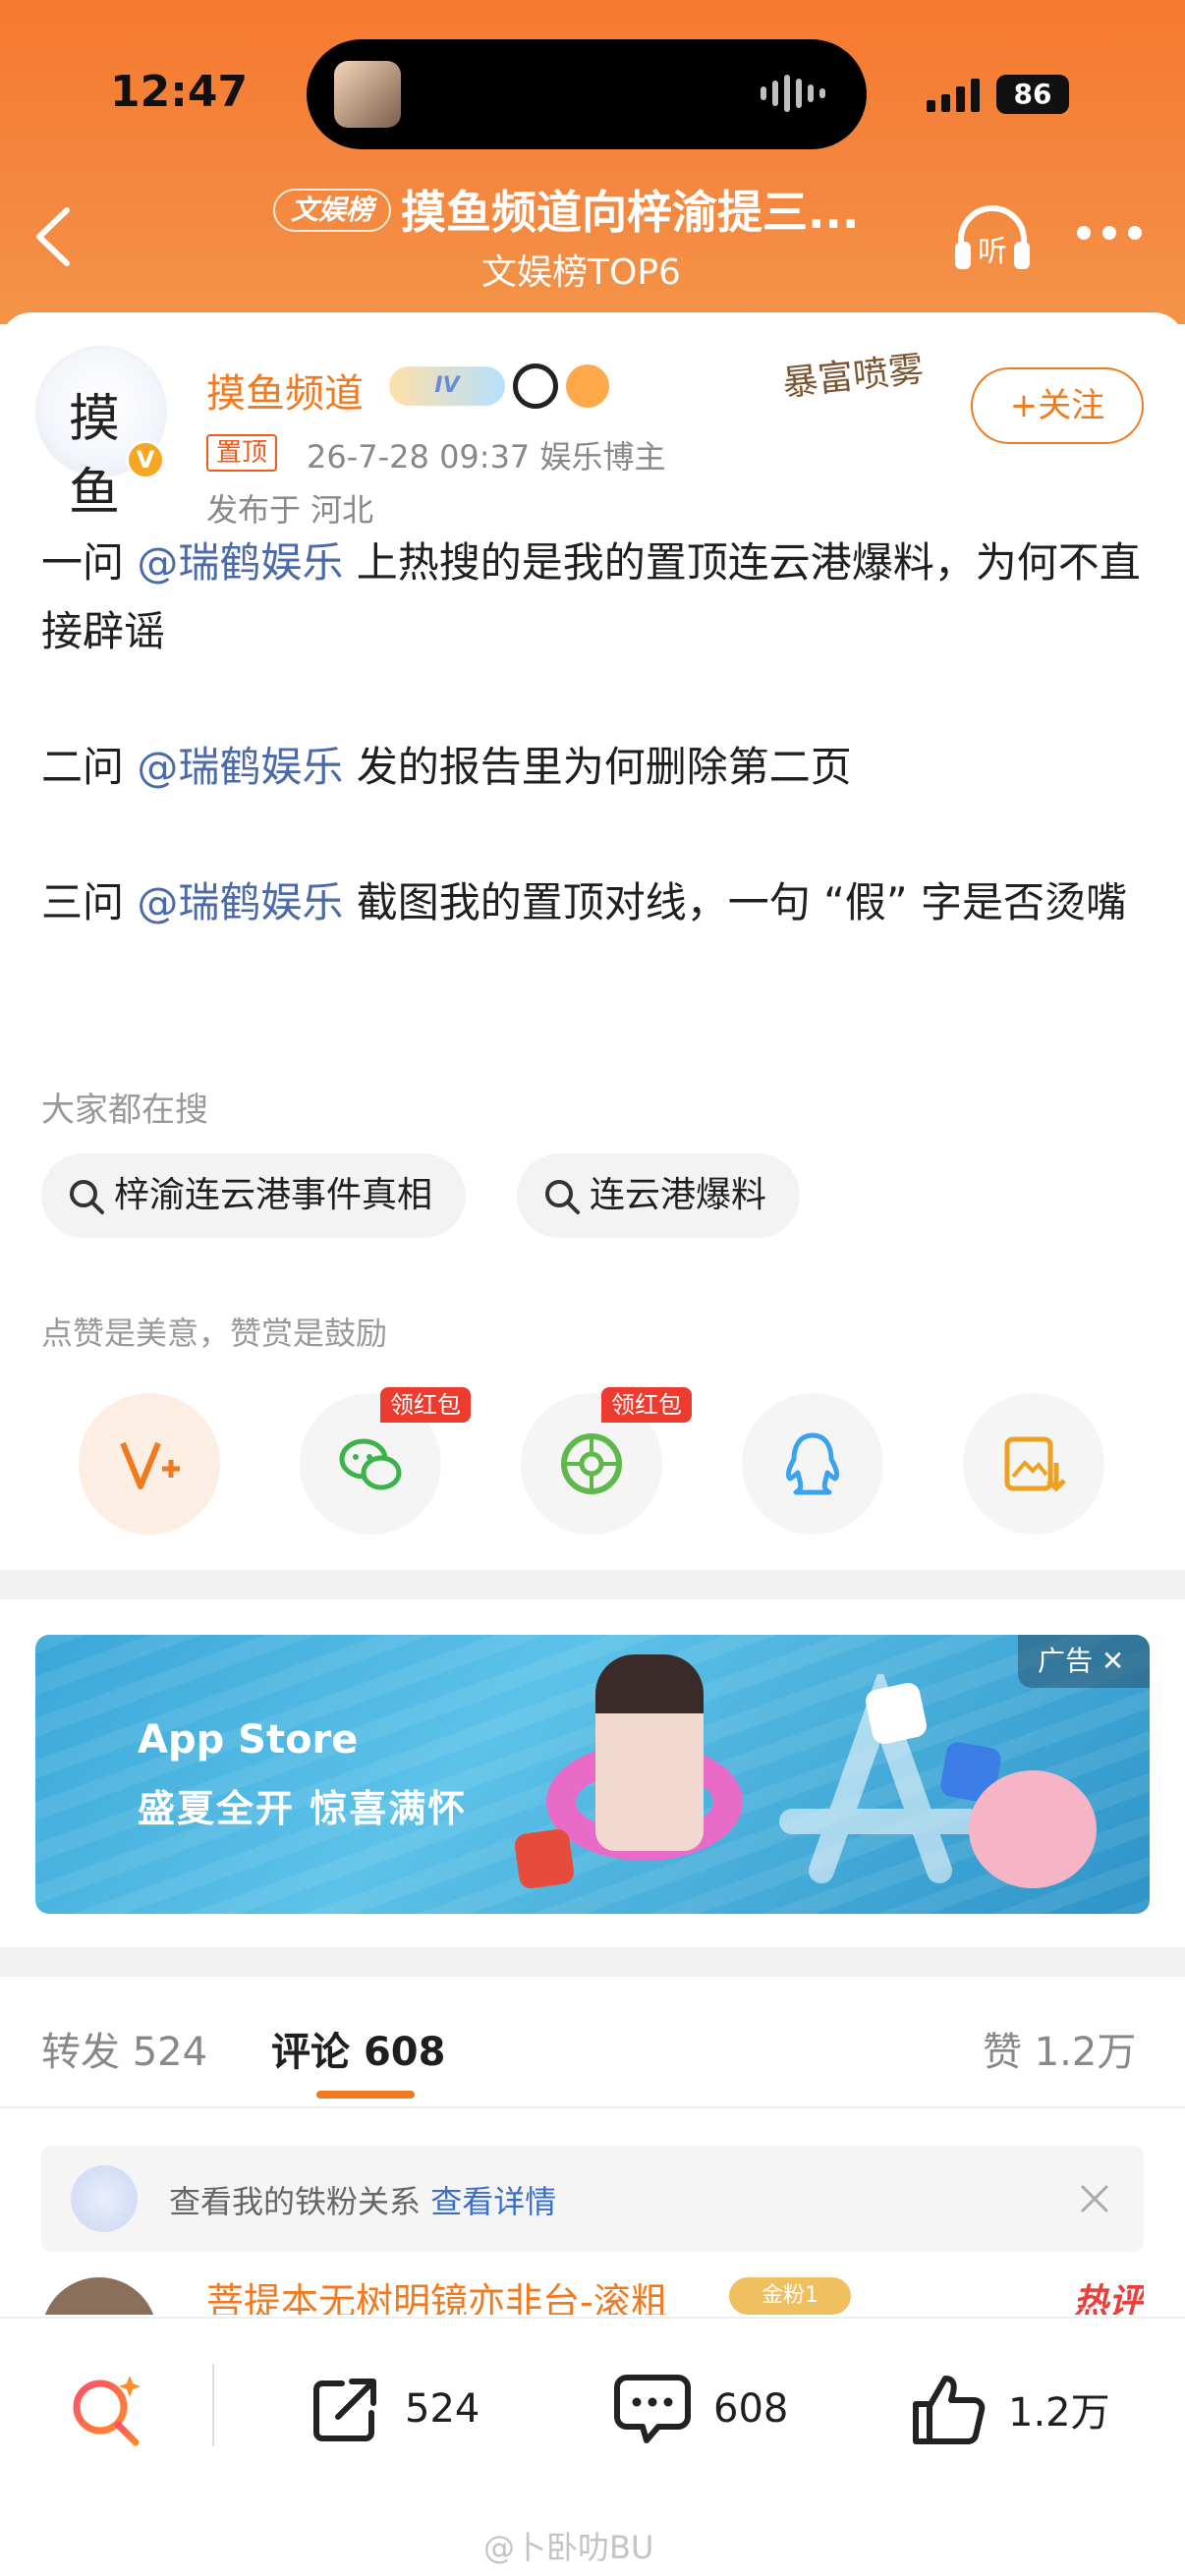 The width and height of the screenshot is (1185, 2576). What do you see at coordinates (679, 1195) in the screenshot?
I see `search-chip-label: 连云港爆料` at bounding box center [679, 1195].